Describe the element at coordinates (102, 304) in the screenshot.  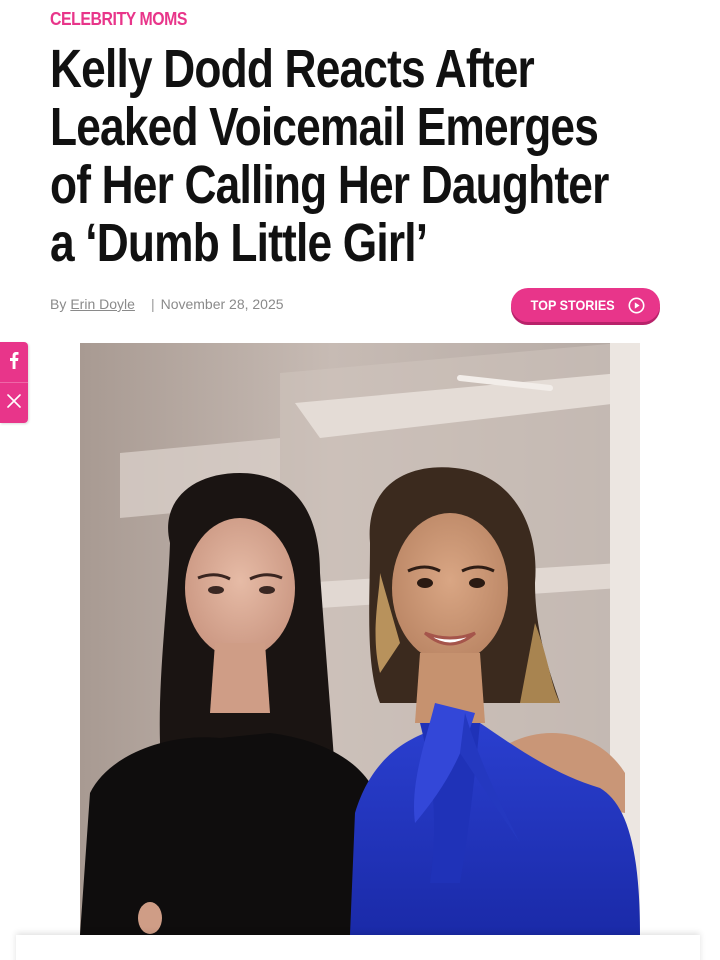
I see `author-link: Erin Doyle` at that location.